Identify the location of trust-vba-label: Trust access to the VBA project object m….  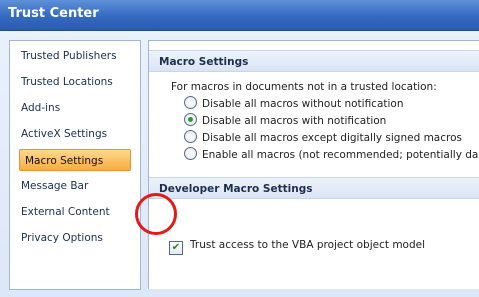
(308, 245).